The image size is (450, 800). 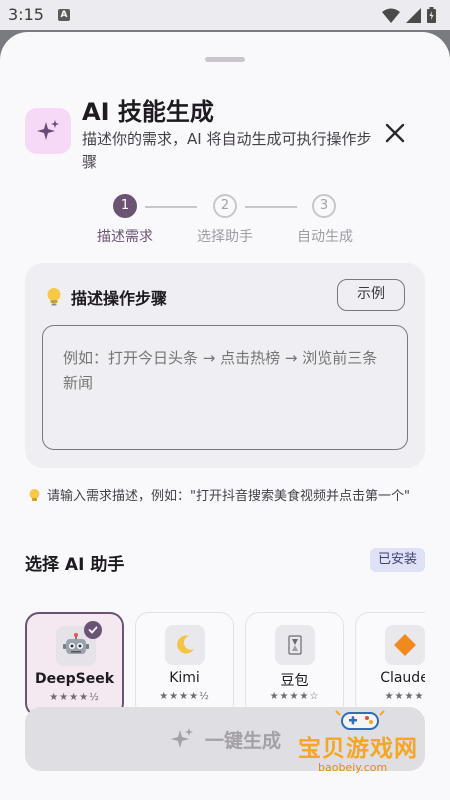 What do you see at coordinates (225, 237) in the screenshot?
I see `step-2-label: 选择助手` at bounding box center [225, 237].